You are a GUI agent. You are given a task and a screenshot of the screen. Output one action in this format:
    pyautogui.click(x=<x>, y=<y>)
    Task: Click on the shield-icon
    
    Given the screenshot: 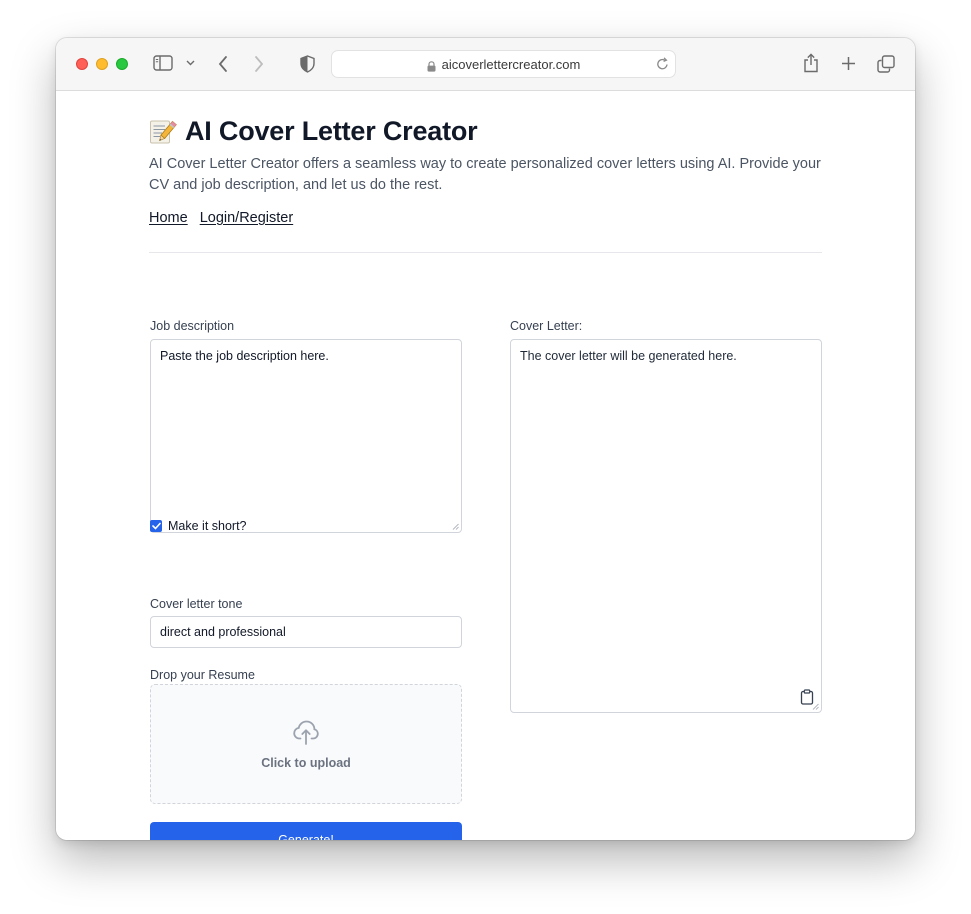 What is the action you would take?
    pyautogui.click(x=307, y=64)
    